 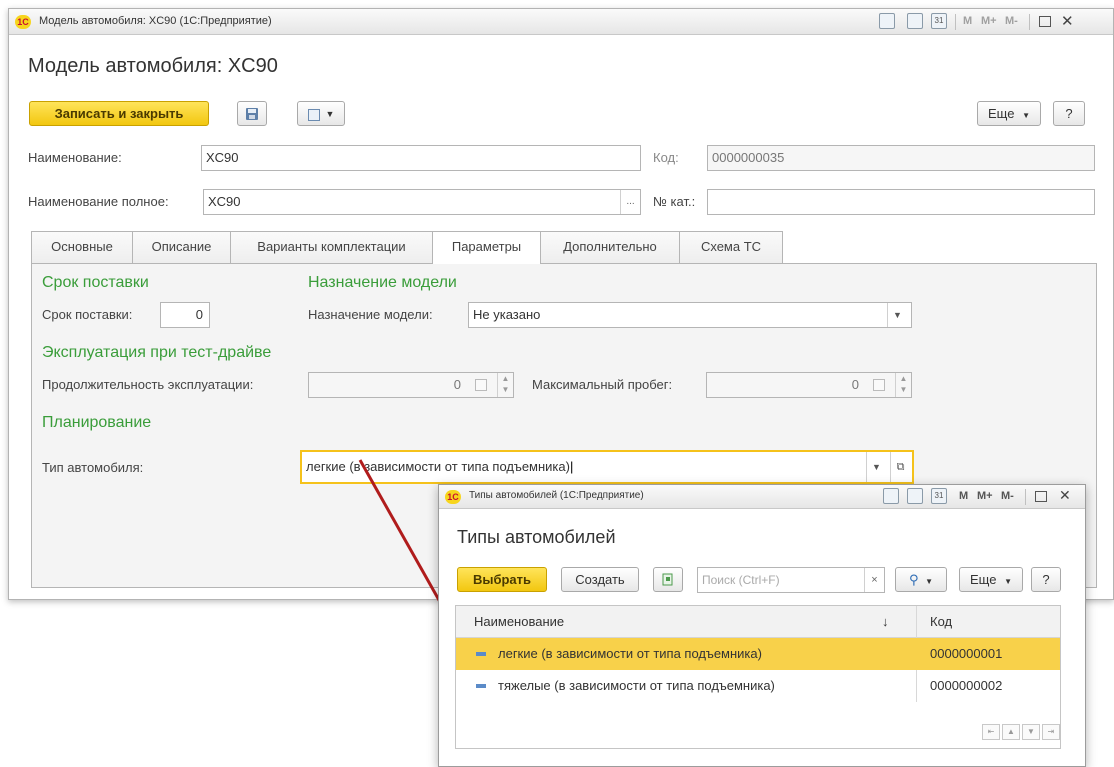 I want to click on table-header: Наименование ↓ Код, so click(x=758, y=622).